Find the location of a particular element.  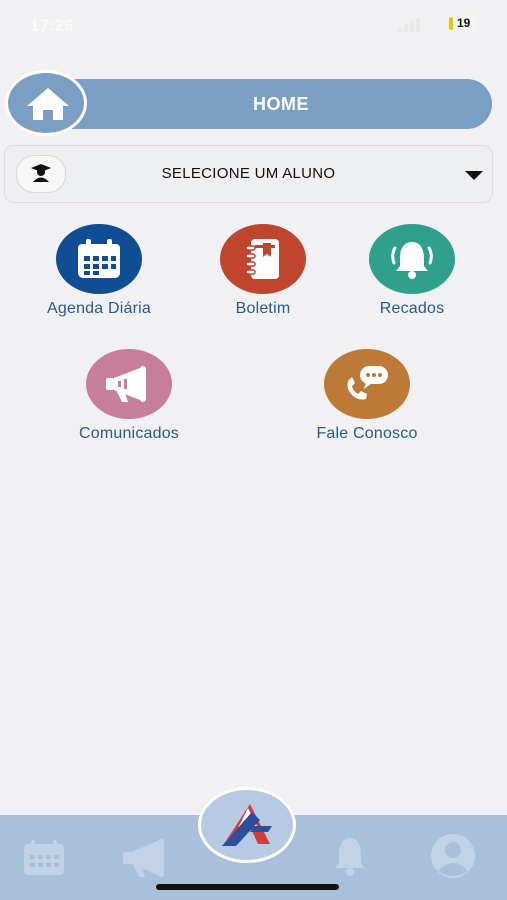

comunicados-button is located at coordinates (129, 384).